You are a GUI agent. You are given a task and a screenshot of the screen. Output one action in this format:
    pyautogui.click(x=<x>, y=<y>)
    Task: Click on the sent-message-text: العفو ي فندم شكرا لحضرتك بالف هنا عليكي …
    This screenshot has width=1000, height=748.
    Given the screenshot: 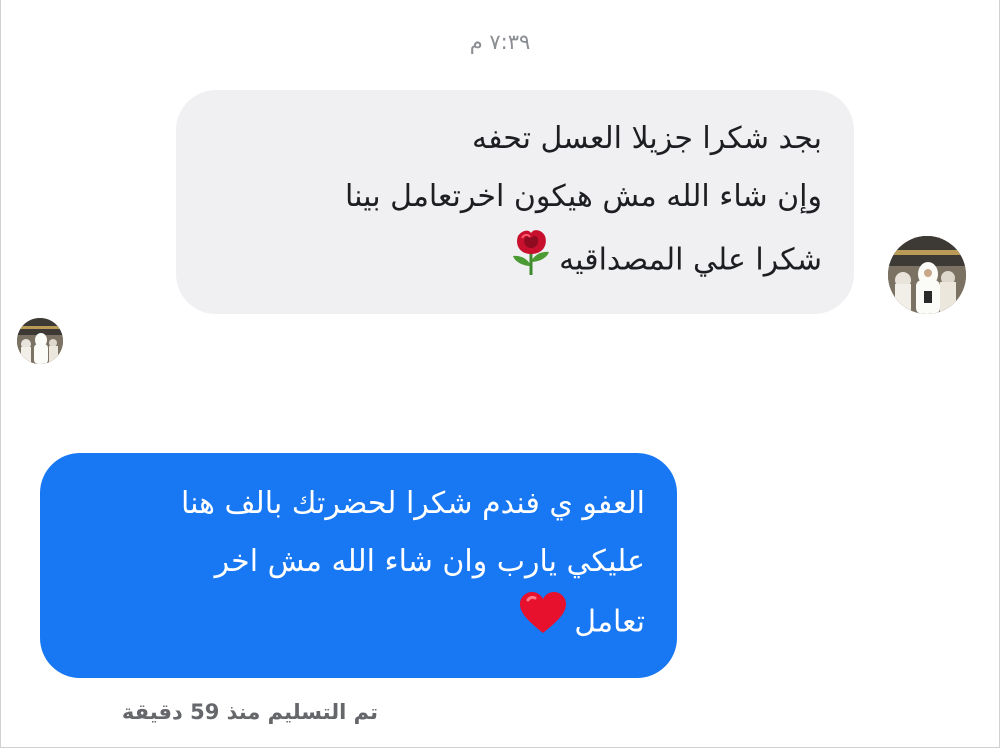 What is the action you would take?
    pyautogui.click(x=412, y=563)
    